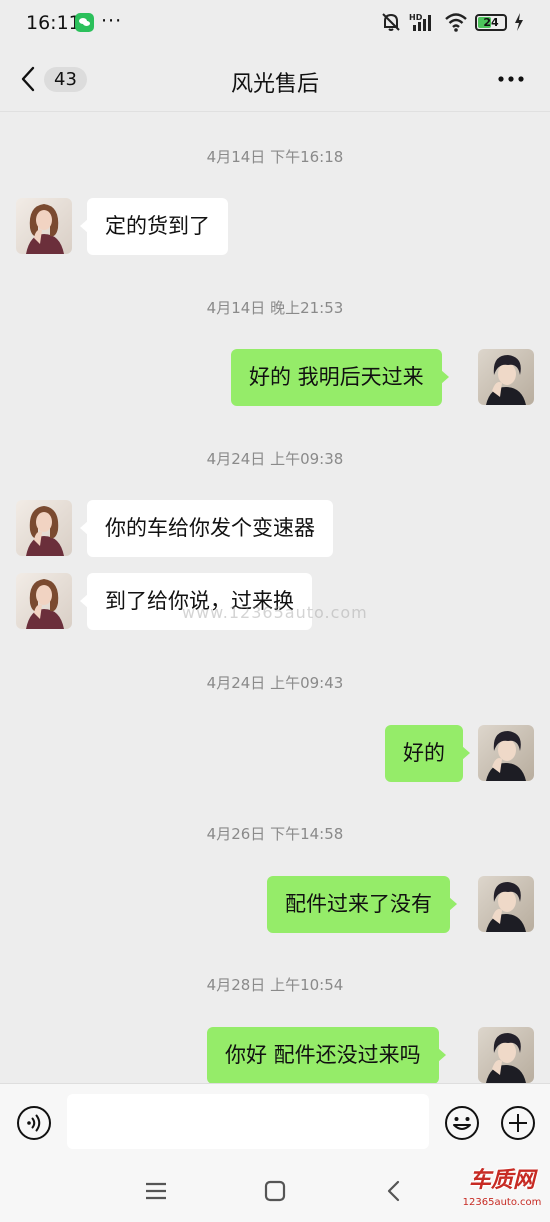 This screenshot has height=1222, width=550. Describe the element at coordinates (391, 22) in the screenshot. I see `mute-bell-icon` at that location.